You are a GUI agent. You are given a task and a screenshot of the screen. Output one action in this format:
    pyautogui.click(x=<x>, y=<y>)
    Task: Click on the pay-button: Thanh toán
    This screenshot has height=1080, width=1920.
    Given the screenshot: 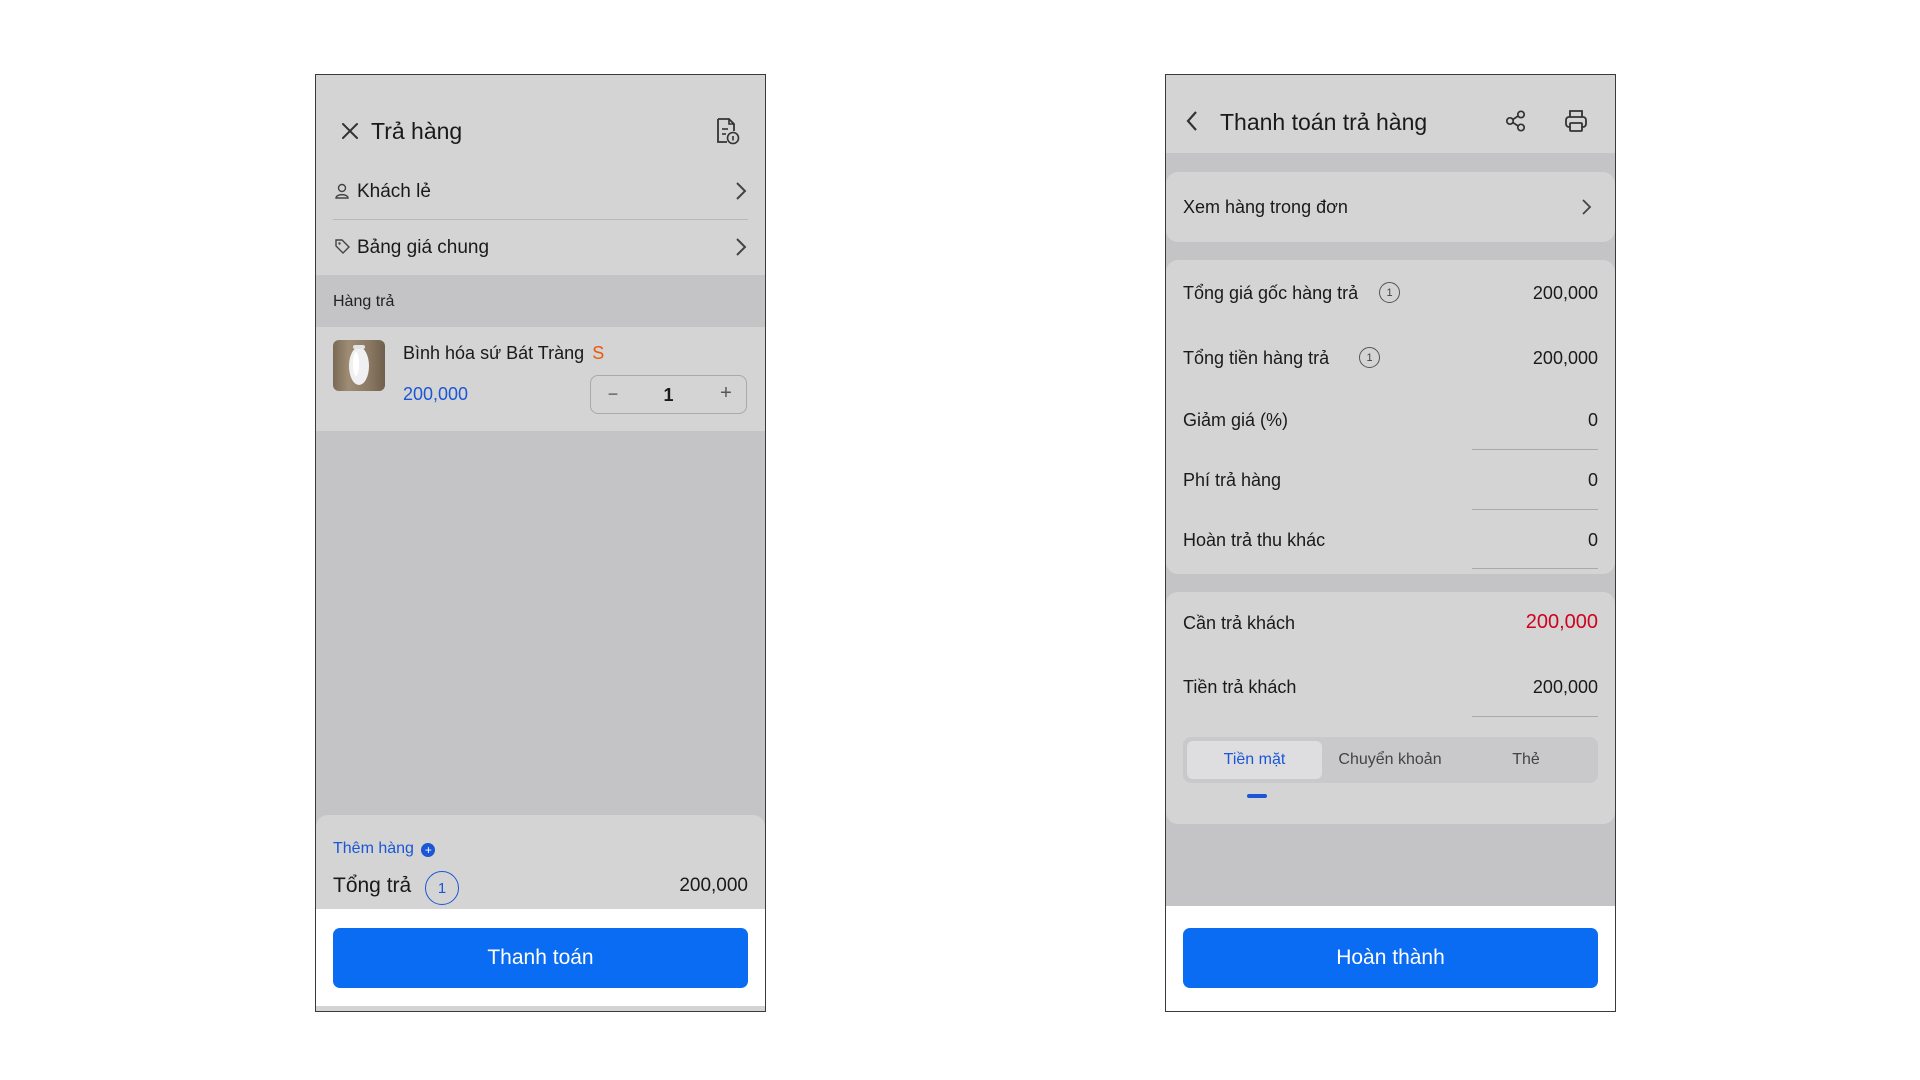 What is the action you would take?
    pyautogui.click(x=540, y=958)
    